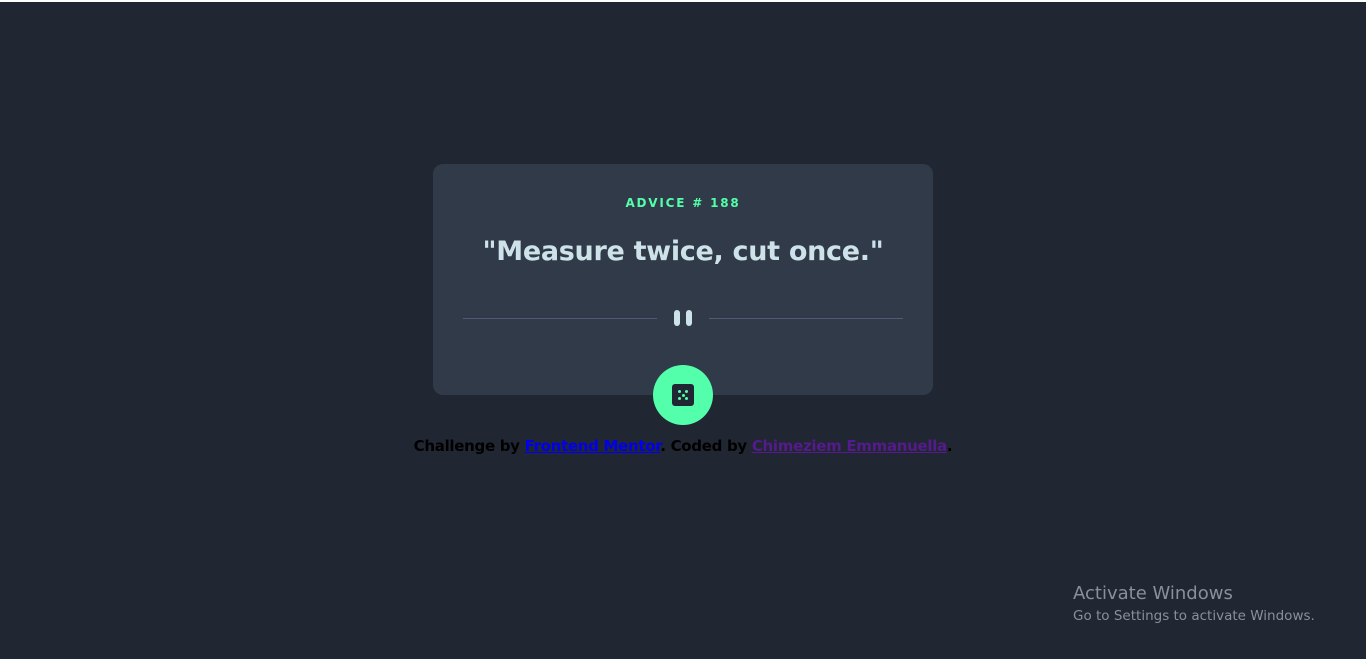 The height and width of the screenshot is (659, 1366). Describe the element at coordinates (683, 251) in the screenshot. I see `advice-quote: "Measure twice, cut once."` at that location.